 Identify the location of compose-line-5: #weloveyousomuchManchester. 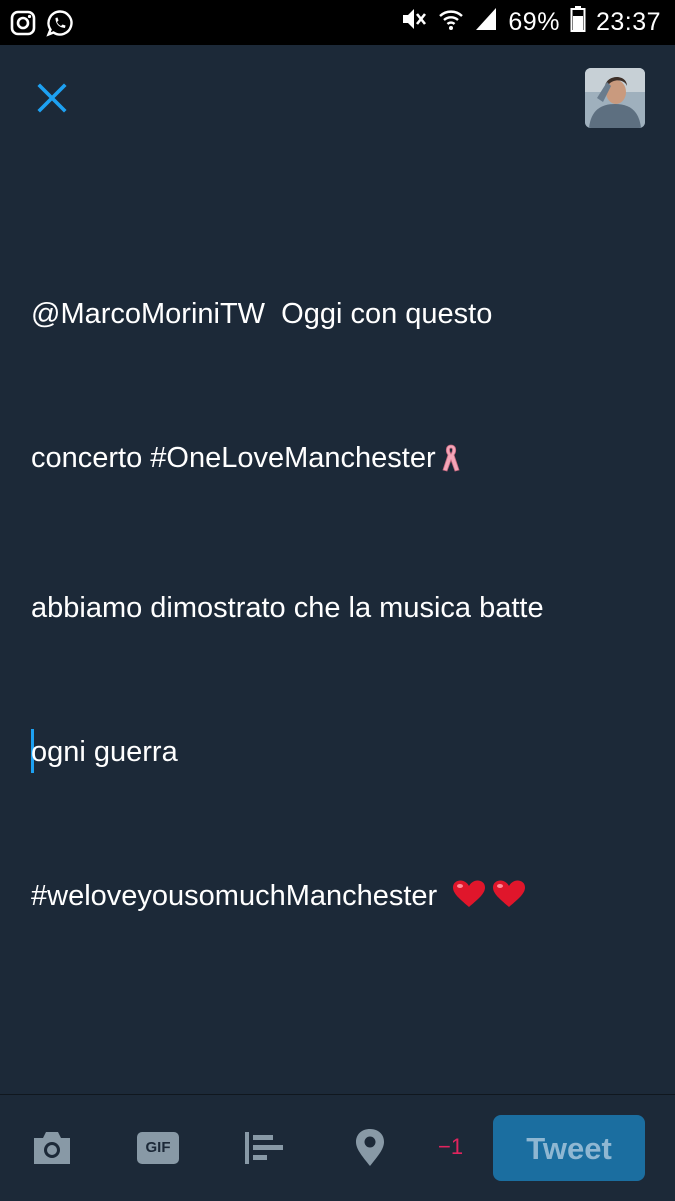
(336, 898).